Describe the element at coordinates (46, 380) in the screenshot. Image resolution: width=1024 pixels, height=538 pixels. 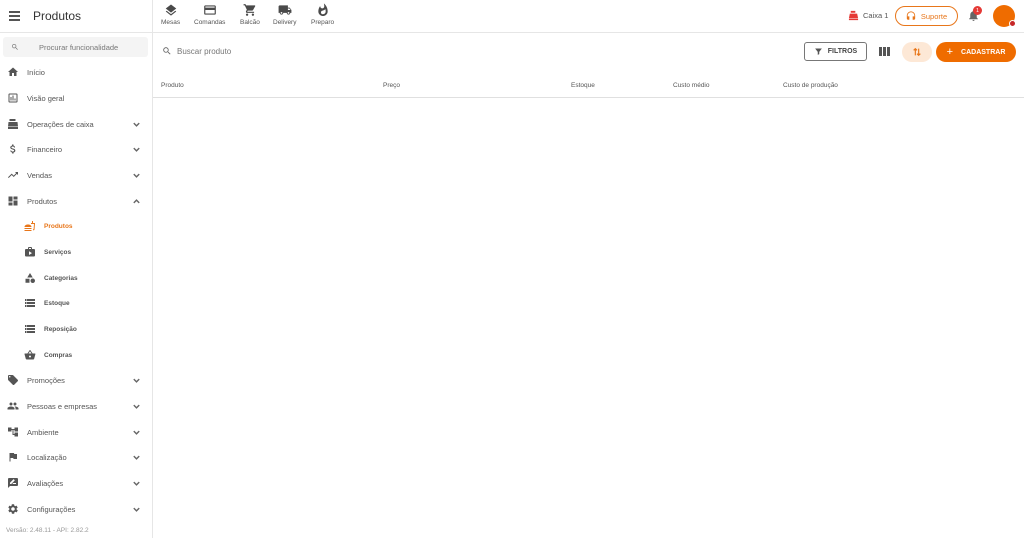
I see `sidebar-item-label: Promoções` at that location.